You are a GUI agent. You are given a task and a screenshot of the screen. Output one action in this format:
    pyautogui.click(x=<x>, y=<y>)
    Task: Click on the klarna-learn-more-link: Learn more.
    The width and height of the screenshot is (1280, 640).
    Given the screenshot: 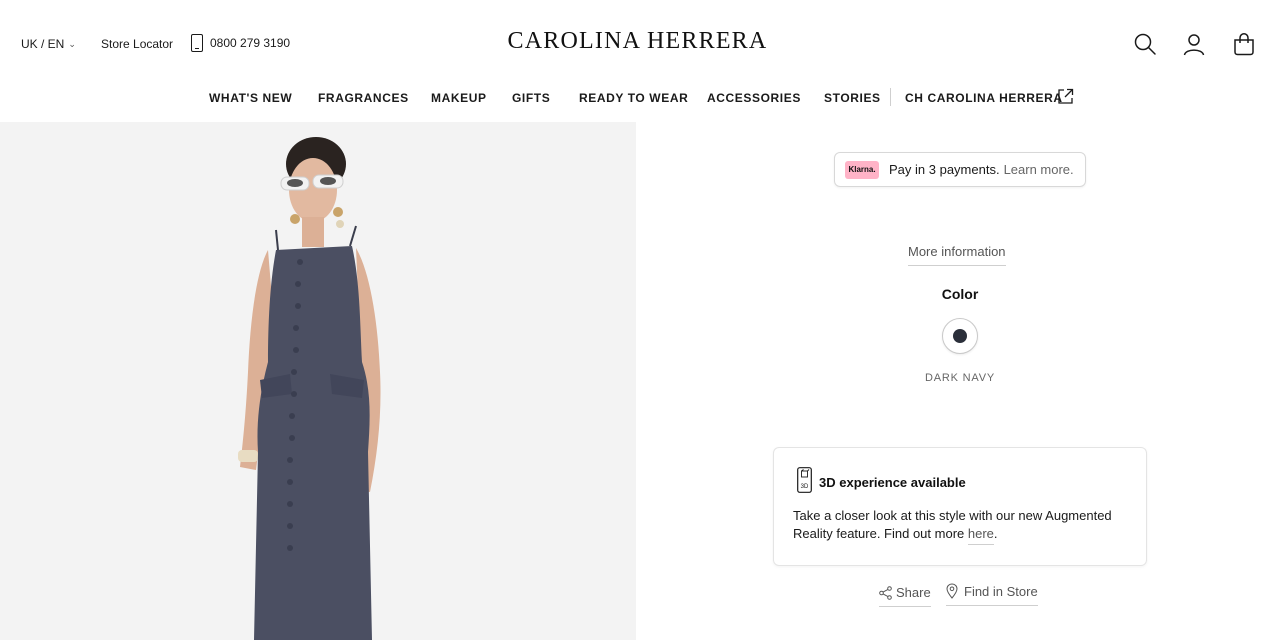 What is the action you would take?
    pyautogui.click(x=1039, y=169)
    